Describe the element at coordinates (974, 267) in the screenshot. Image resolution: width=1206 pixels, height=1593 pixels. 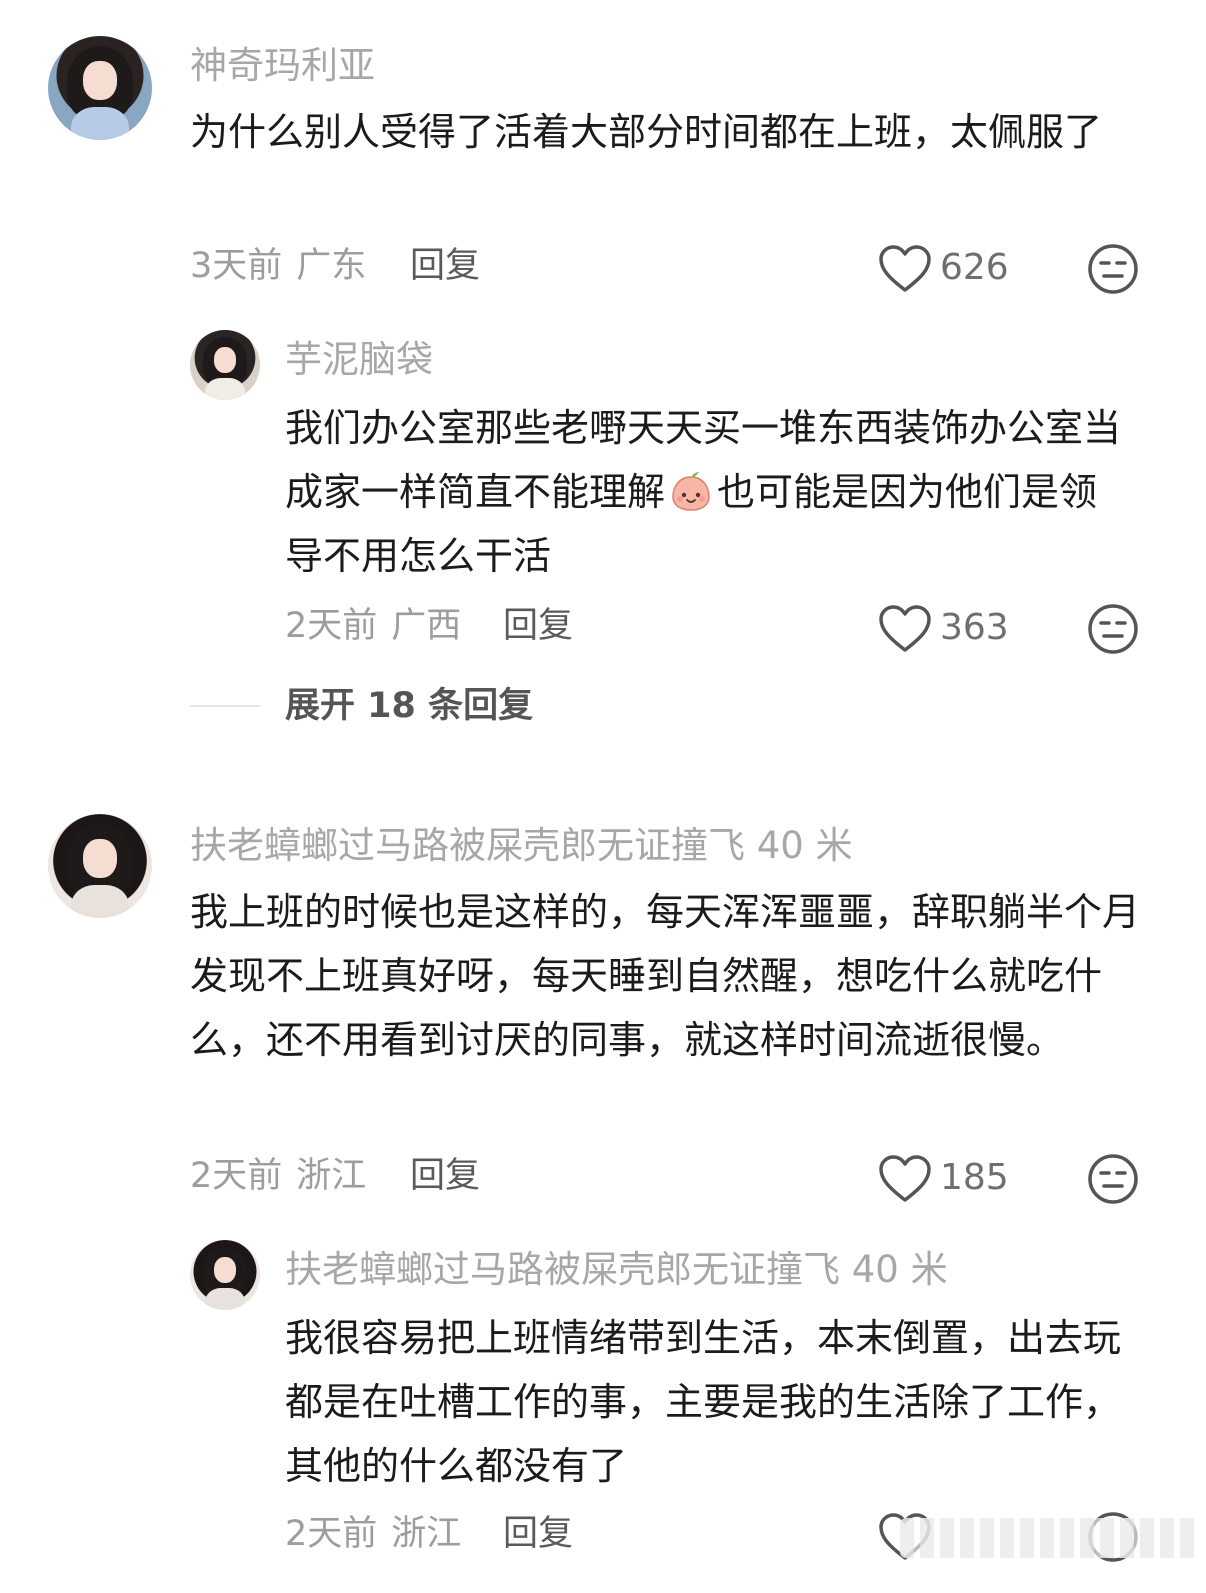
I see `like-count: 626` at that location.